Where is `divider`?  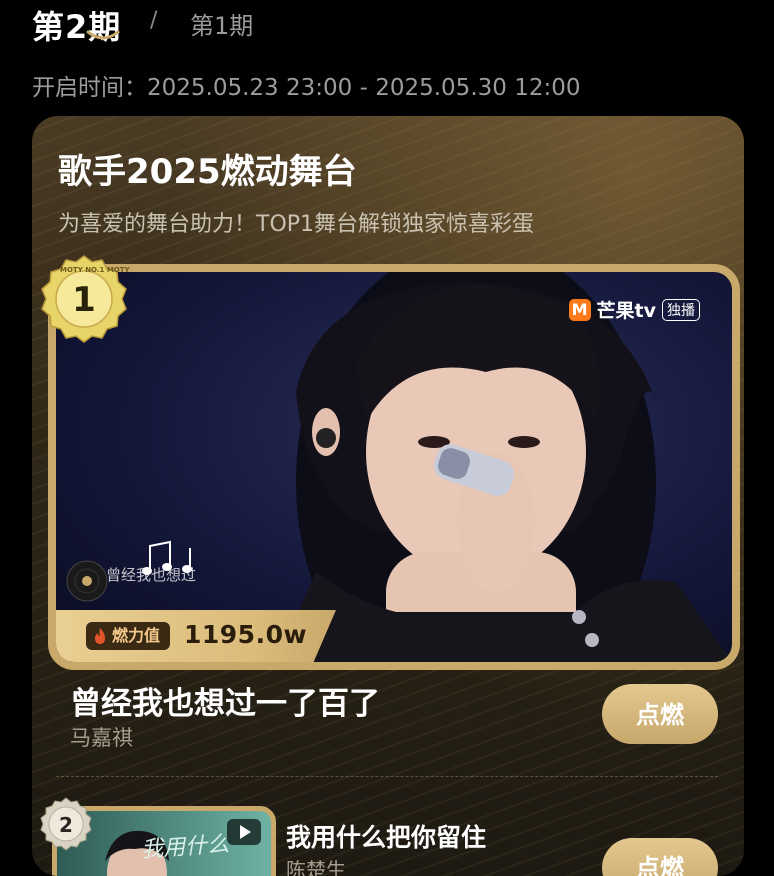
divider is located at coordinates (387, 776).